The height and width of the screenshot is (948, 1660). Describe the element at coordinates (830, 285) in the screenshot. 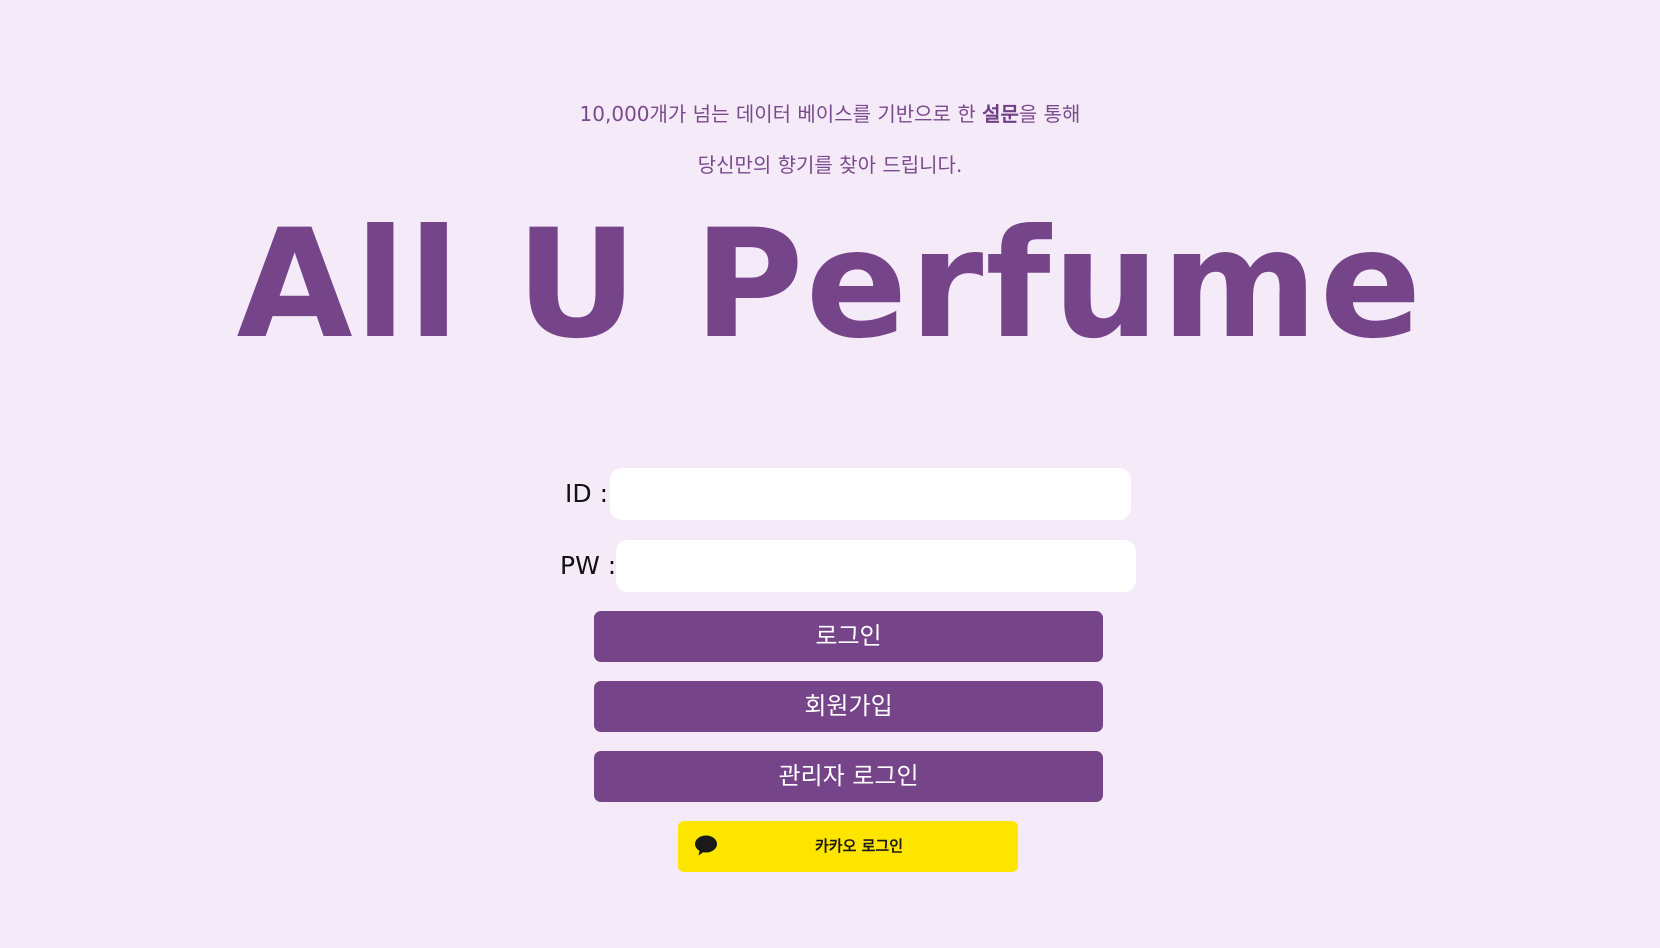

I see `brand-title: All U Perfume` at that location.